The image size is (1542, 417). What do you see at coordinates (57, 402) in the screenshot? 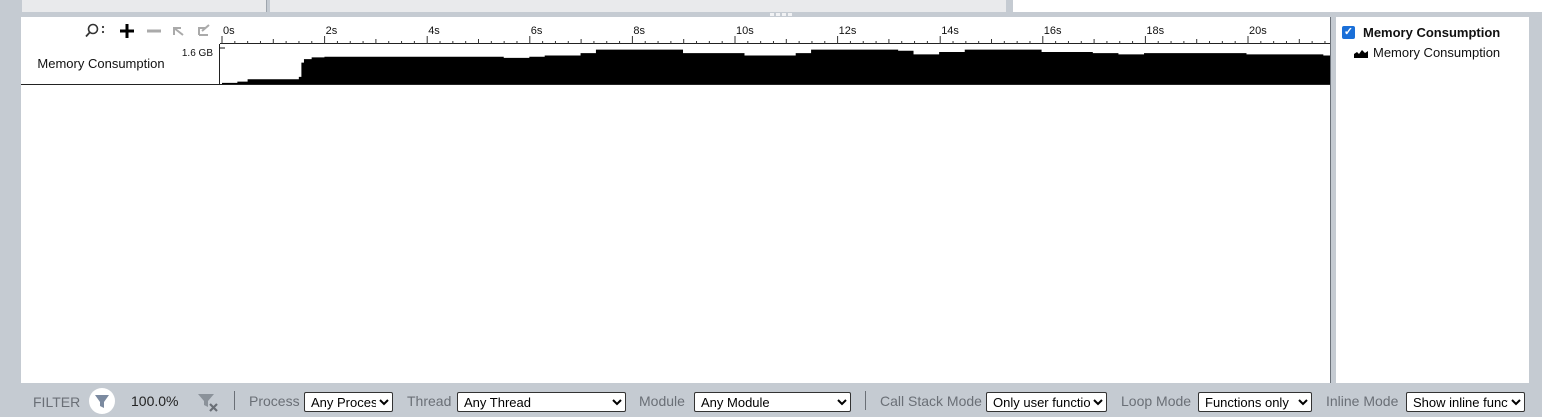
I see `filter-label: FILTER` at bounding box center [57, 402].